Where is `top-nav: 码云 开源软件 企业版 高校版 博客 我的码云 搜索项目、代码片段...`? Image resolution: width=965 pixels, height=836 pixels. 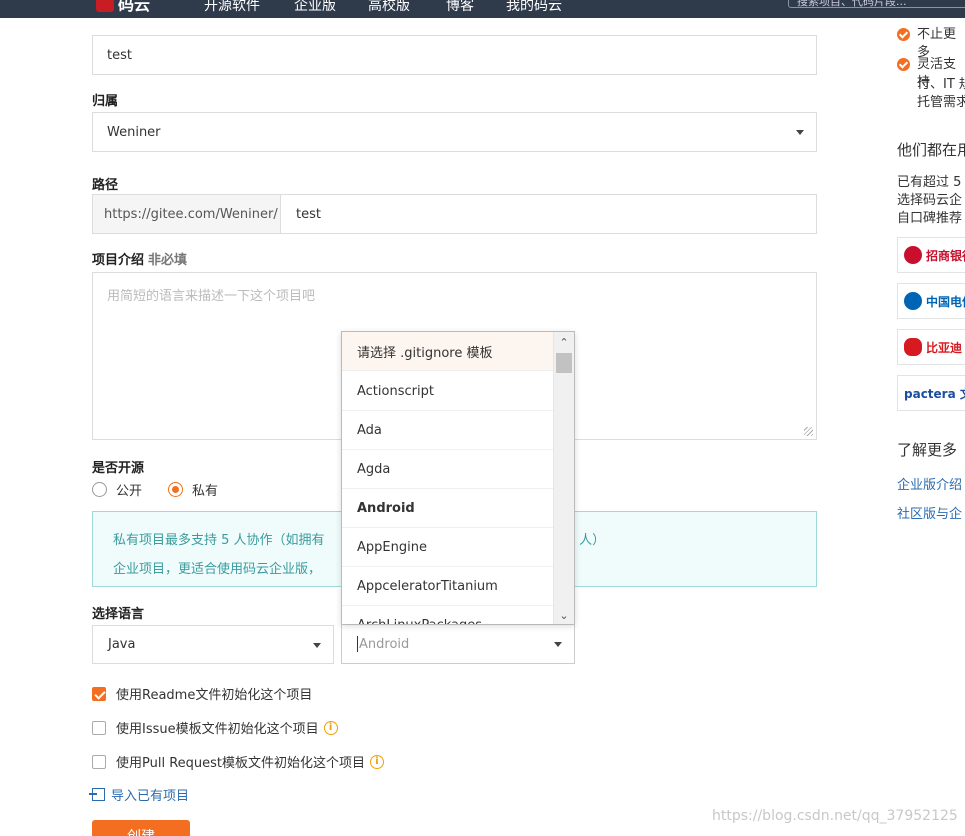 top-nav: 码云 开源软件 企业版 高校版 博客 我的码云 搜索项目、代码片段... is located at coordinates (482, 9).